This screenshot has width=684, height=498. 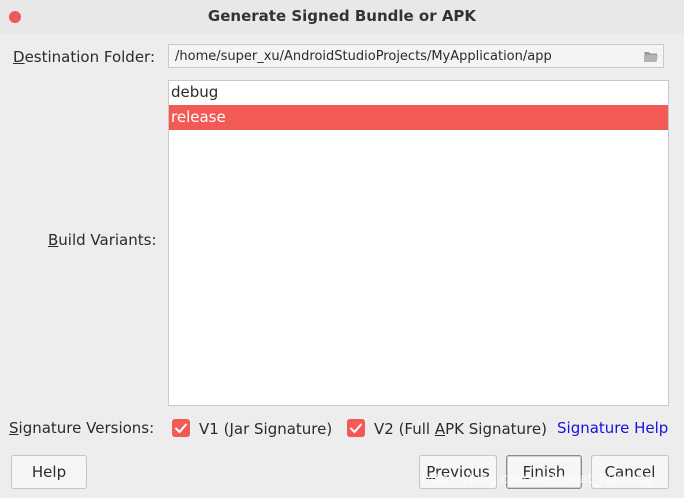 I want to click on folder-open-icon, so click(x=651, y=56).